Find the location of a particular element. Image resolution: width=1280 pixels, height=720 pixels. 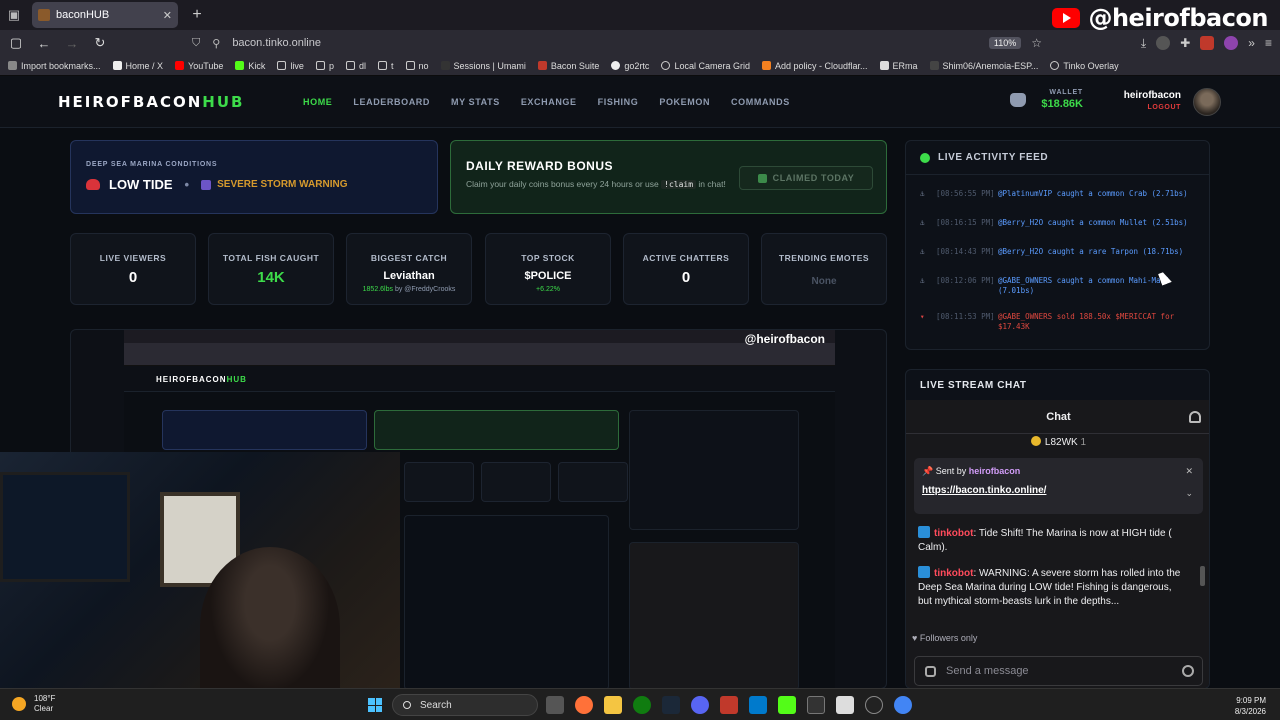

address-bar: ⛉ ⚲ bacon.tinko.online 110% ☆ is located at coordinates (617, 43).